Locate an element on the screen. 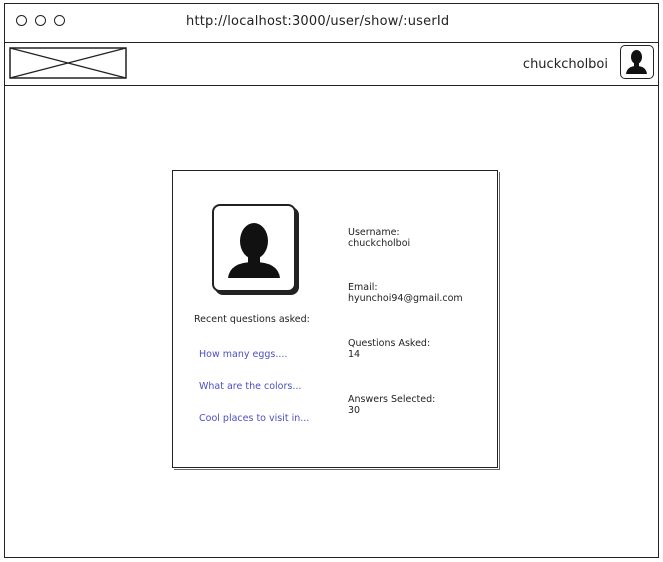 Image resolution: width=663 pixels, height=562 pixels. navbar-avatar-user-silhouette-icon is located at coordinates (637, 62).